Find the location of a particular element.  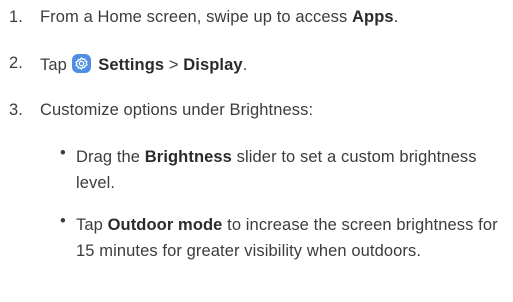

step-text-pre: From a Home screen, swipe up to access is located at coordinates (196, 17).